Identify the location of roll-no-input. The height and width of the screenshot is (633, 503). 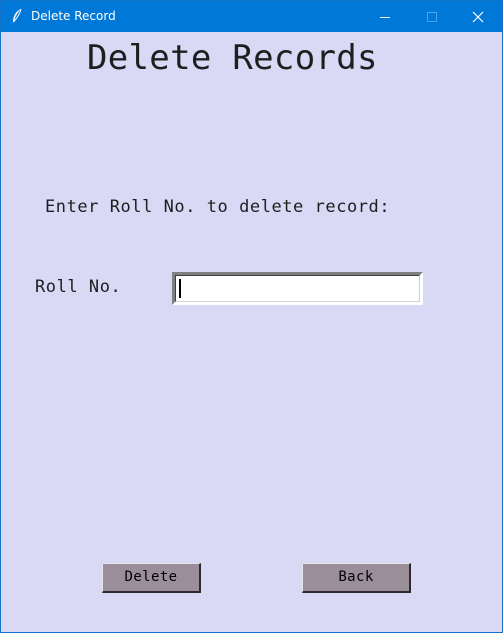
(297, 288).